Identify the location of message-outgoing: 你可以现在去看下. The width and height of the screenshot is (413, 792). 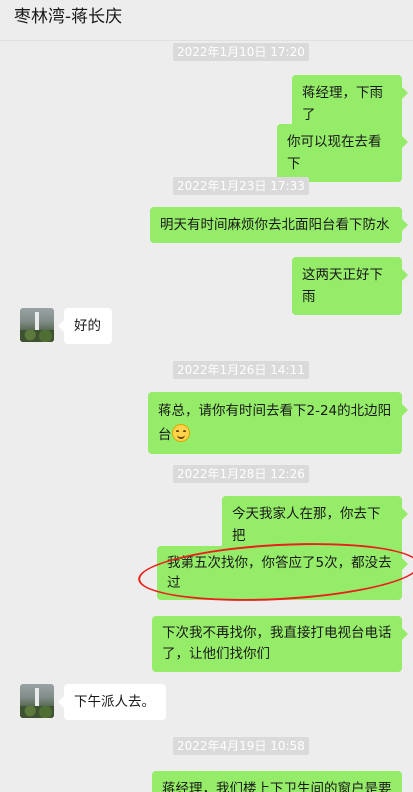
(342, 153).